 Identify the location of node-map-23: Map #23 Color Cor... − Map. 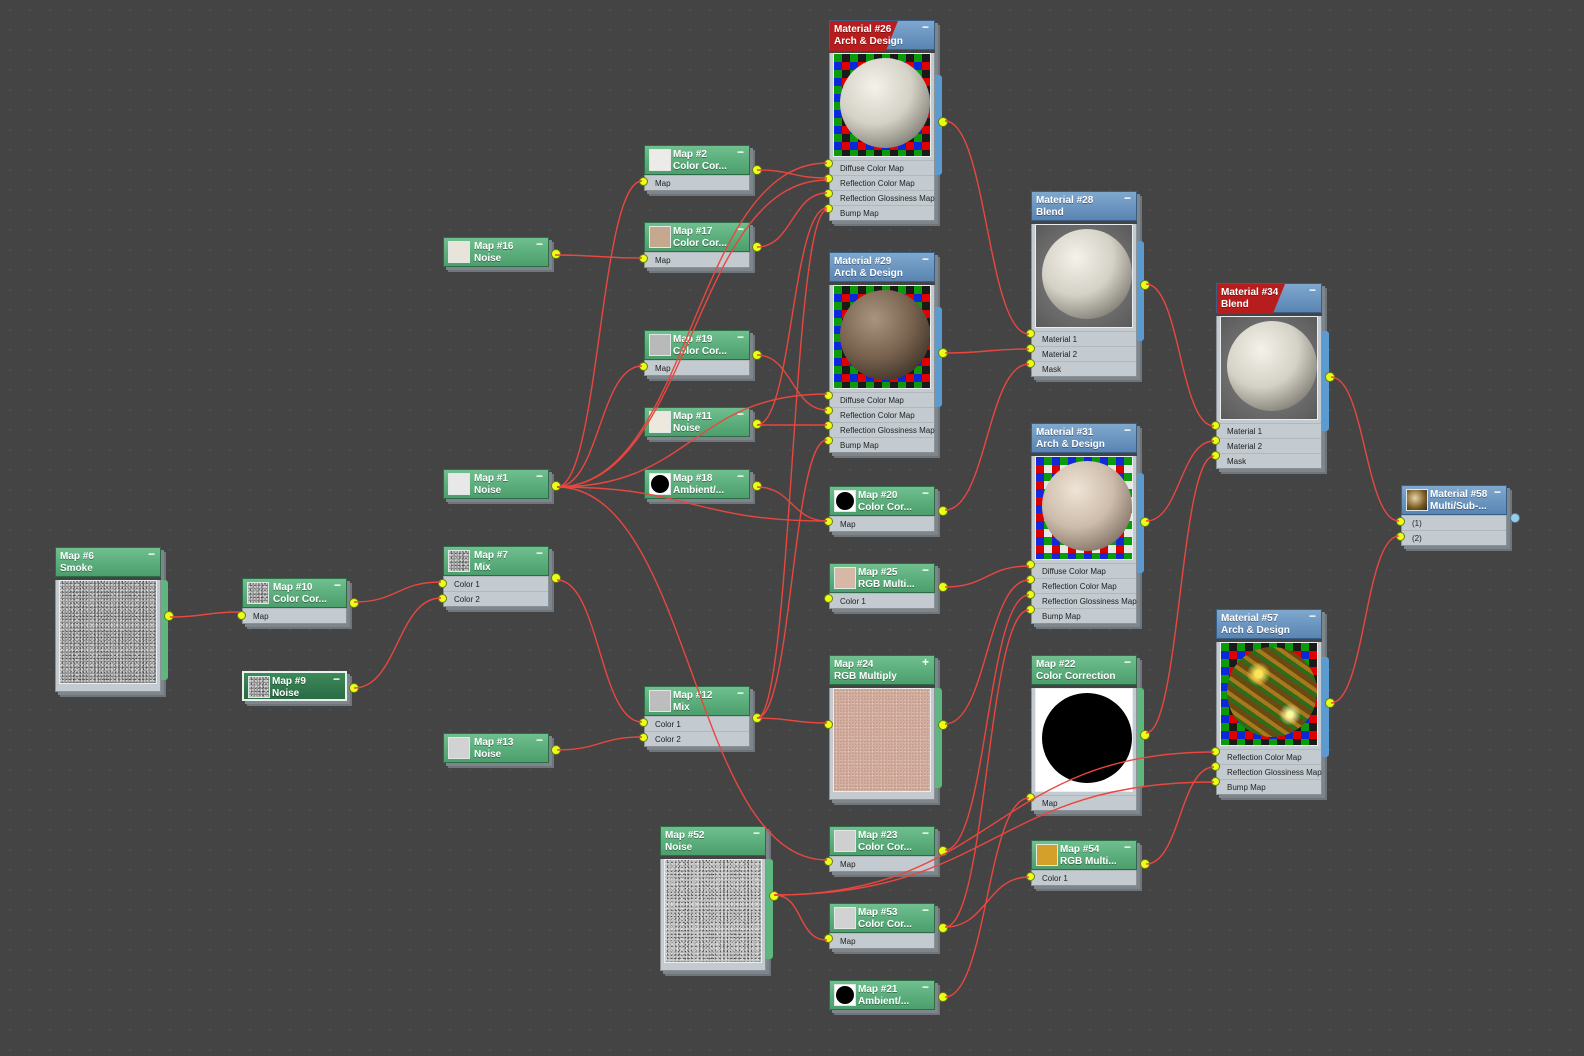
(886, 849).